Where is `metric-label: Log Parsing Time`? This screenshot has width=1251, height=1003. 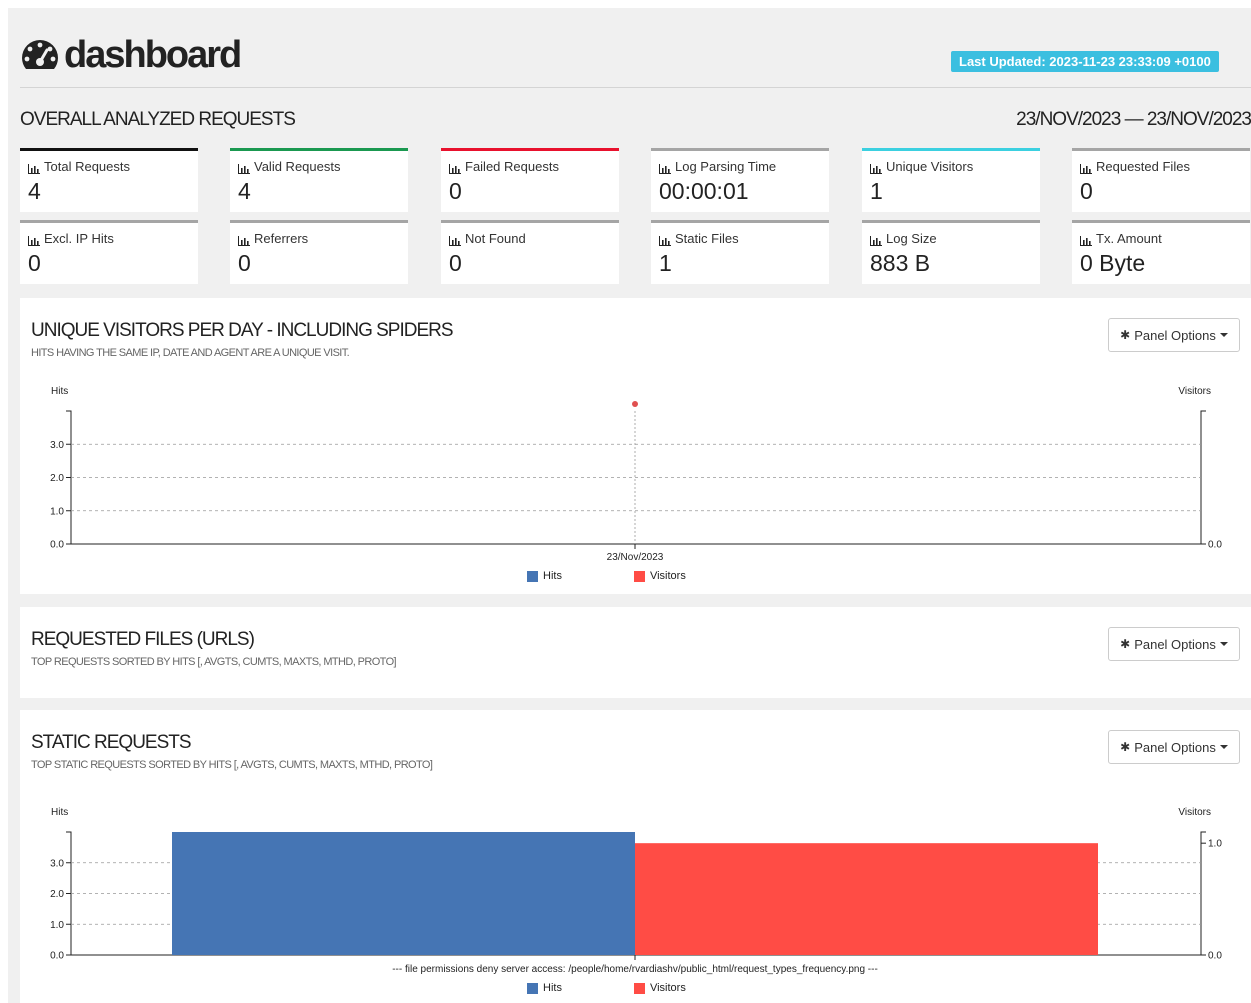 metric-label: Log Parsing Time is located at coordinates (726, 166).